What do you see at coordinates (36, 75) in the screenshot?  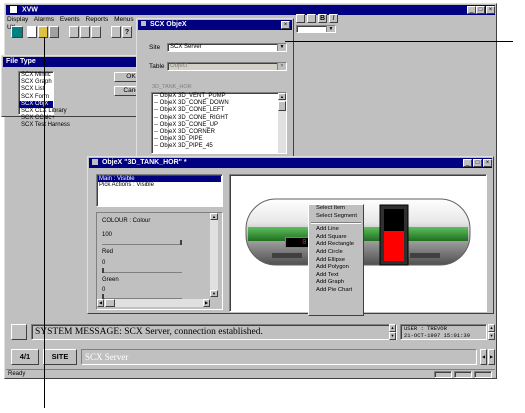 I see `file-type-item: SCX Mimic` at bounding box center [36, 75].